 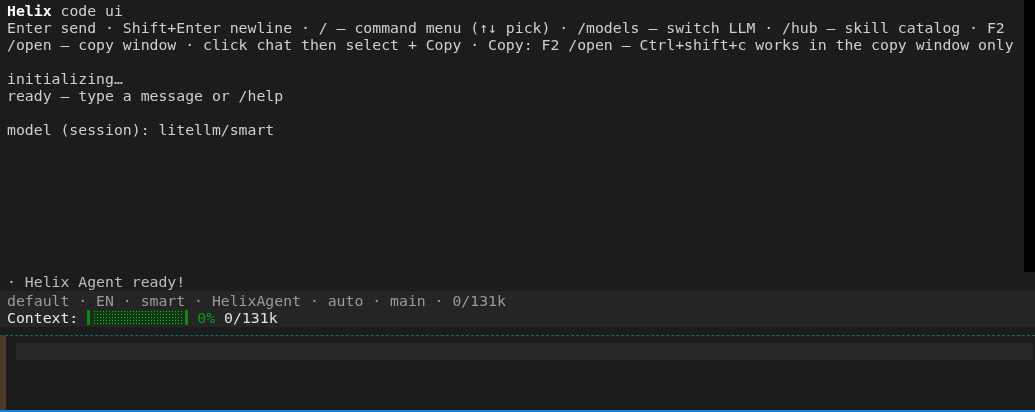 I want to click on app-subtitle: code ui, so click(x=91, y=10).